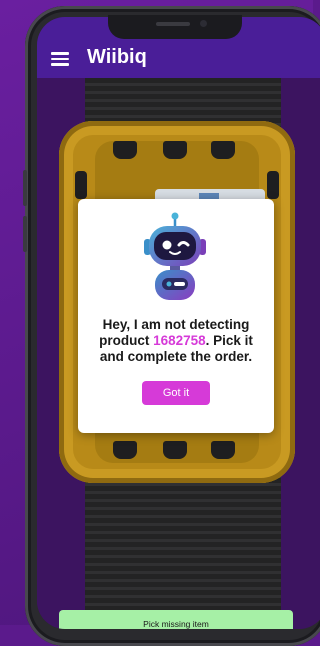 This screenshot has width=320, height=646. What do you see at coordinates (176, 619) in the screenshot?
I see `pick-missing-item-button: Pick missing item` at bounding box center [176, 619].